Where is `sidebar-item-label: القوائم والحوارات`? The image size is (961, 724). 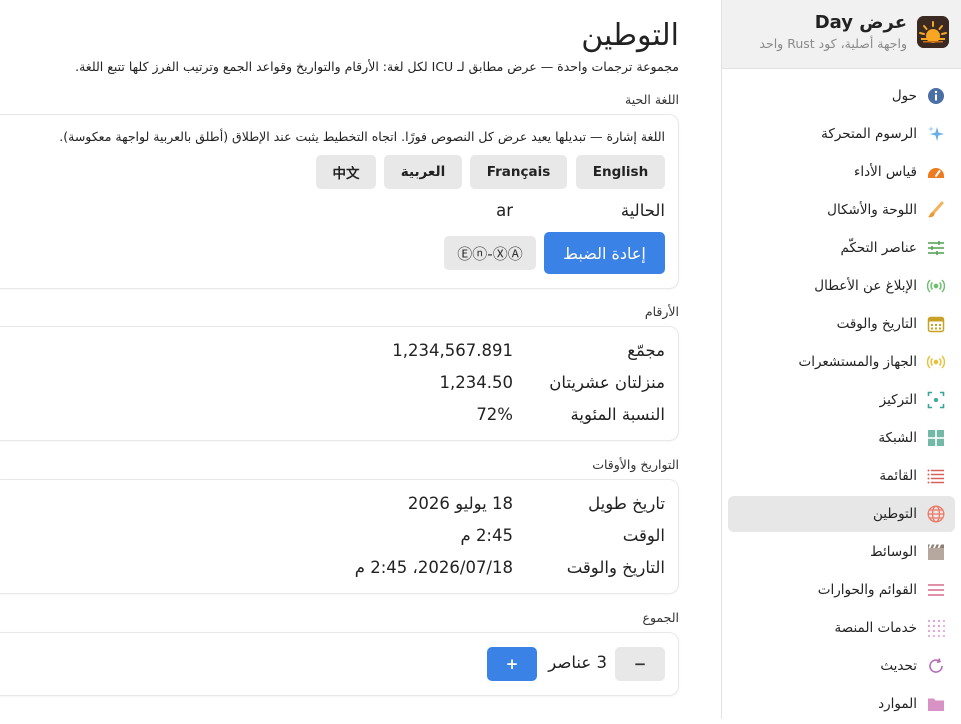
sidebar-item-label: القوائم والحوارات is located at coordinates (867, 590).